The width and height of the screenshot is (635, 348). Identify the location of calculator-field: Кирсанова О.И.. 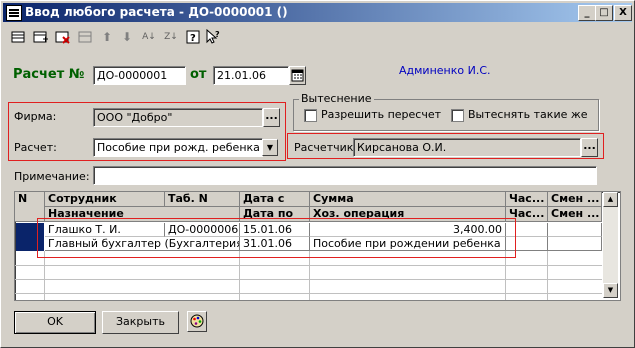
(467, 147).